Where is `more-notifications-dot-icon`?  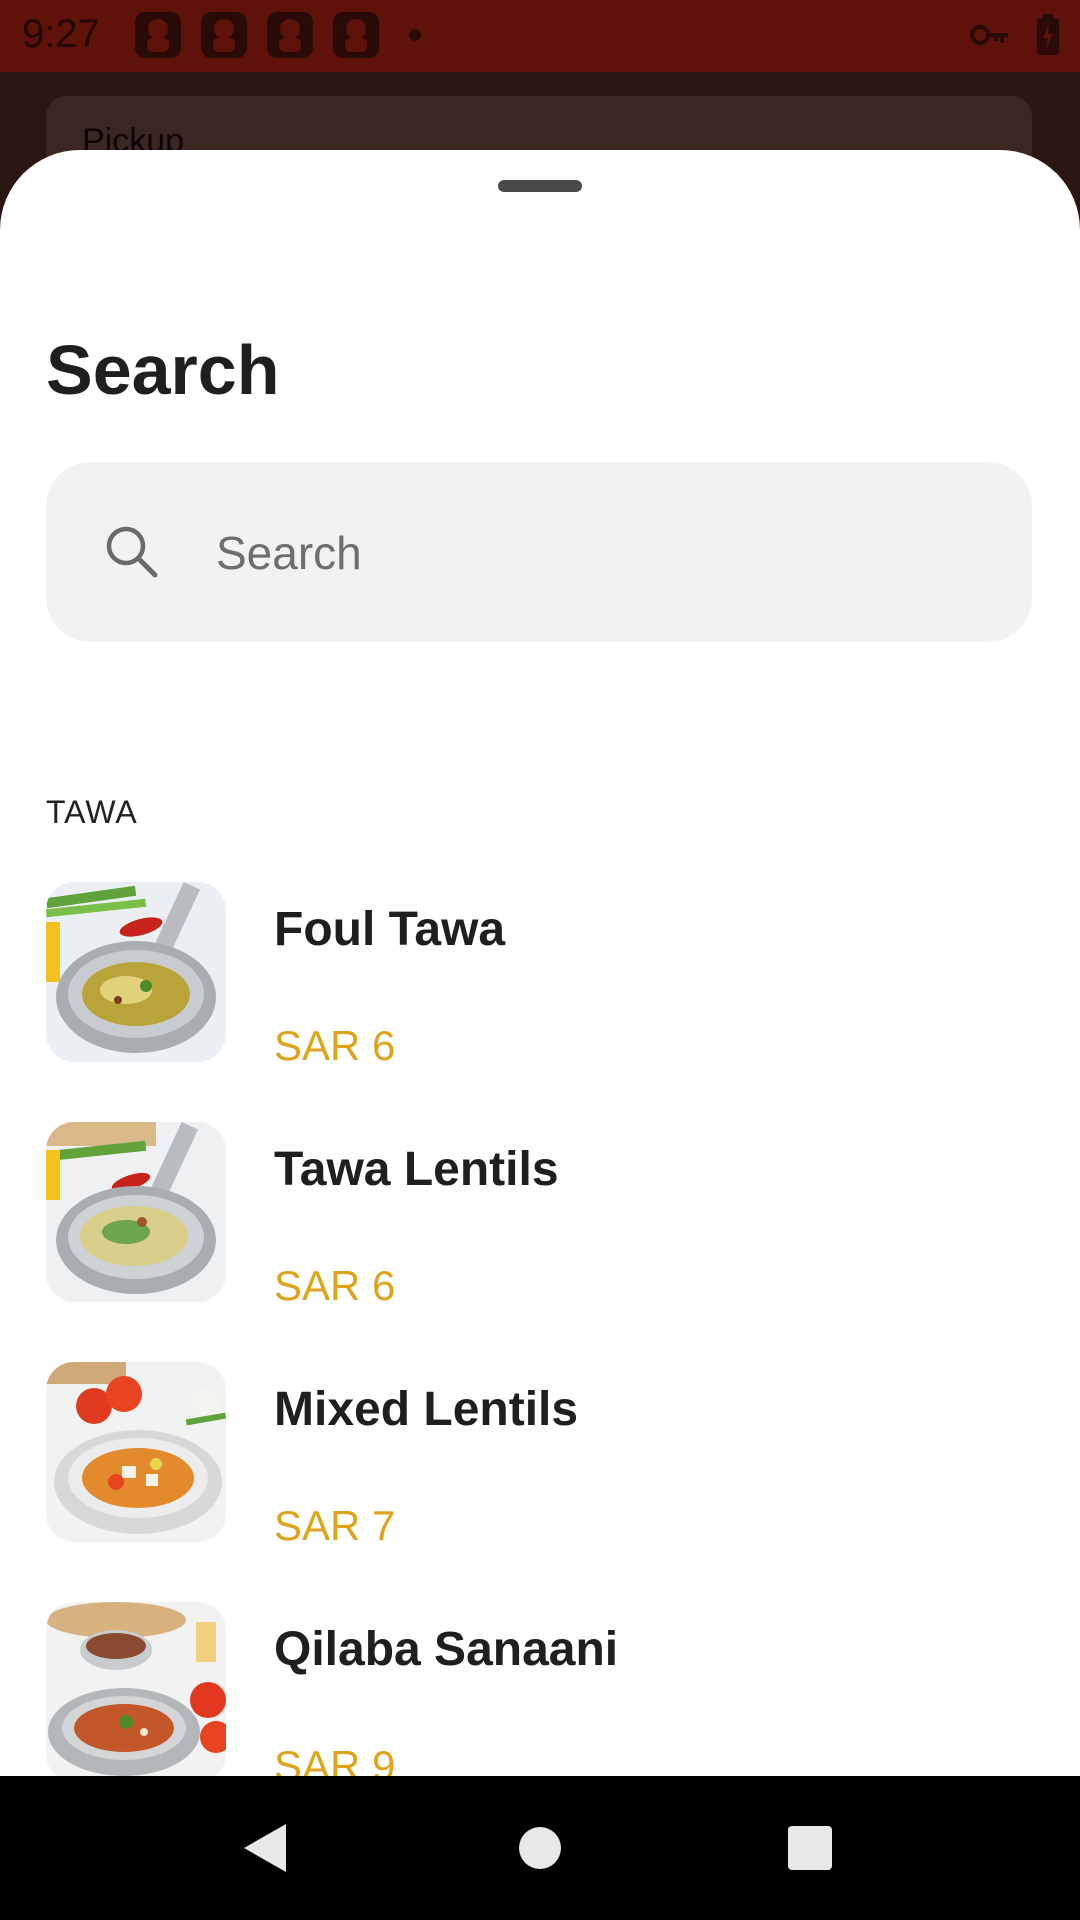 more-notifications-dot-icon is located at coordinates (415, 35).